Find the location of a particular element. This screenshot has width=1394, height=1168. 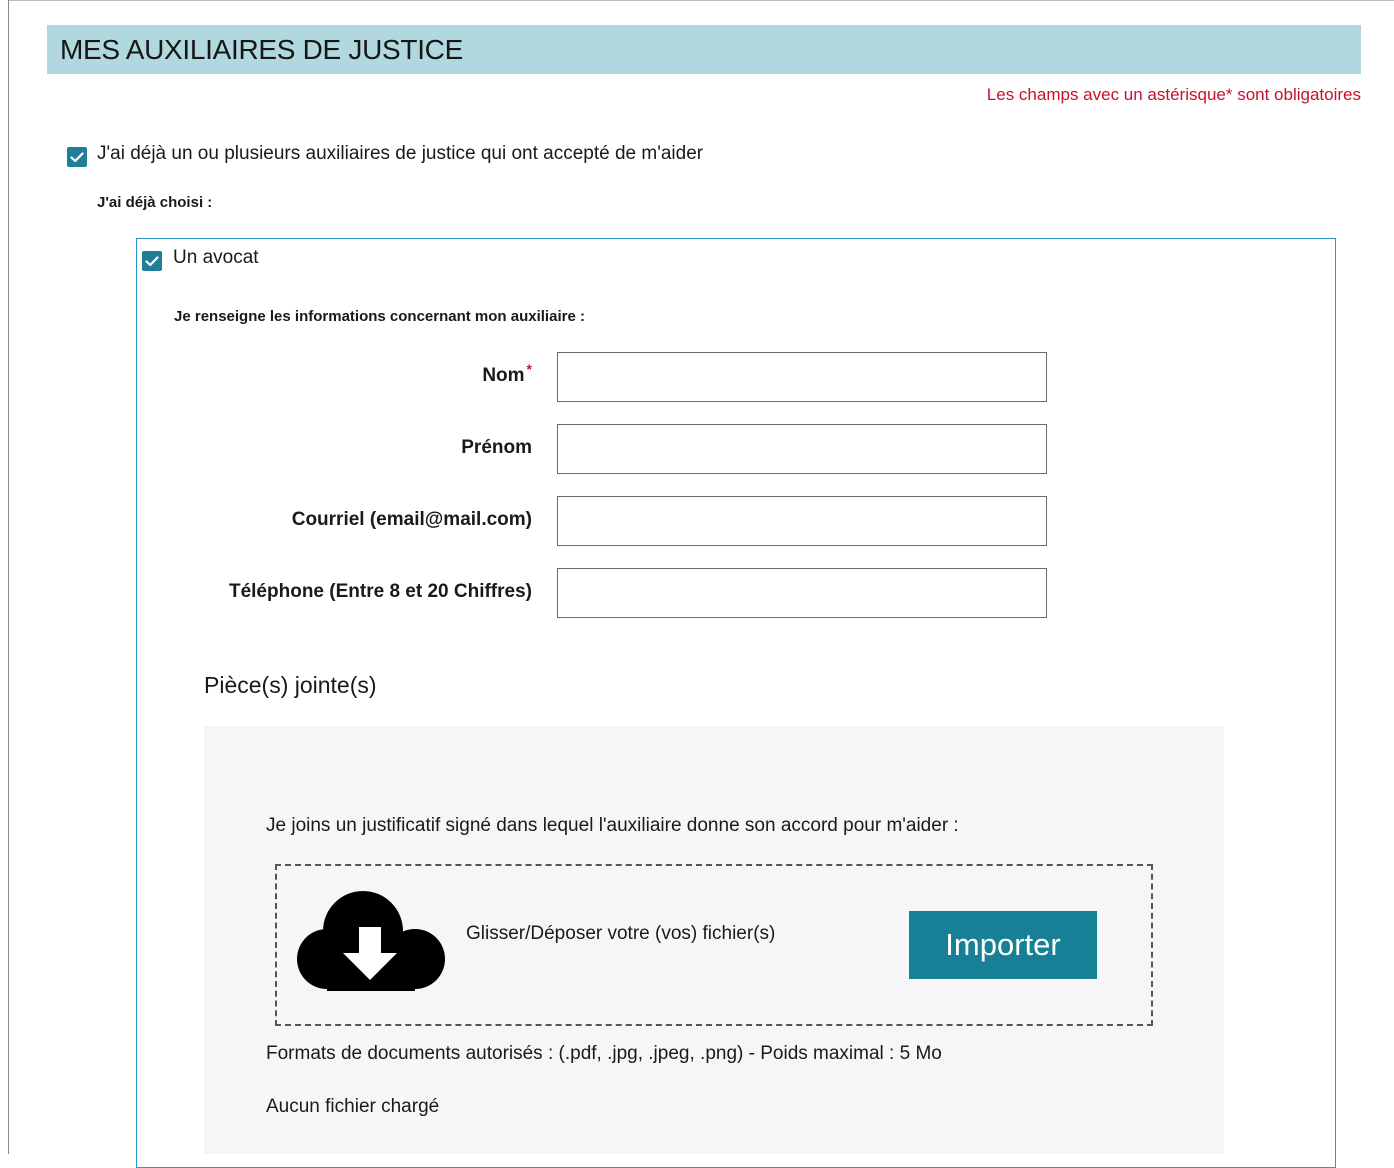

courriel-label: Courriel (email@mail.com) is located at coordinates (411, 519).